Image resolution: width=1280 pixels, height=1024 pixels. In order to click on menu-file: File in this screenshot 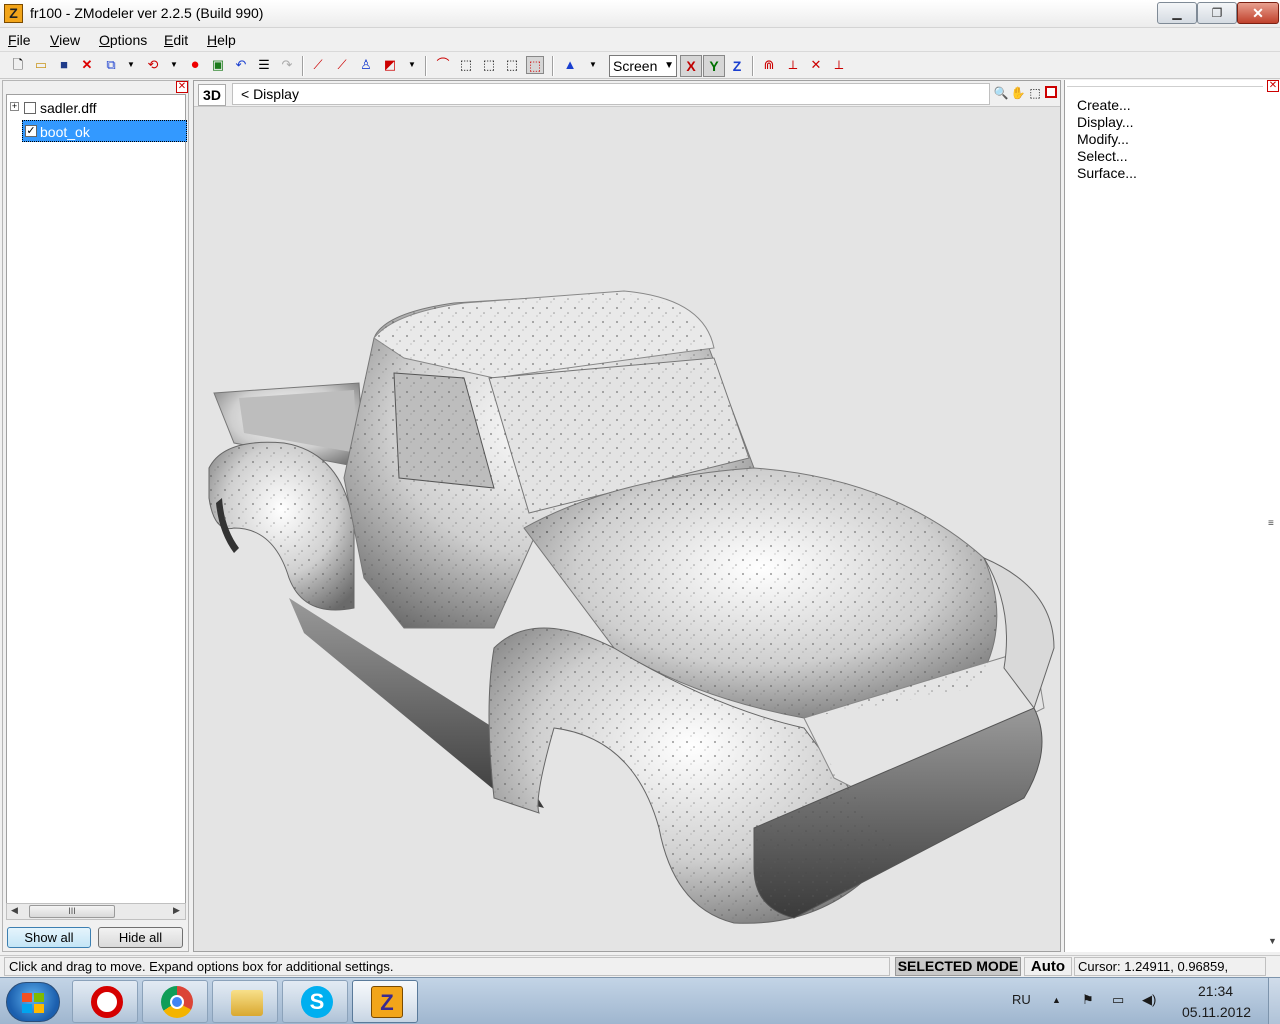, I will do `click(19, 40)`.